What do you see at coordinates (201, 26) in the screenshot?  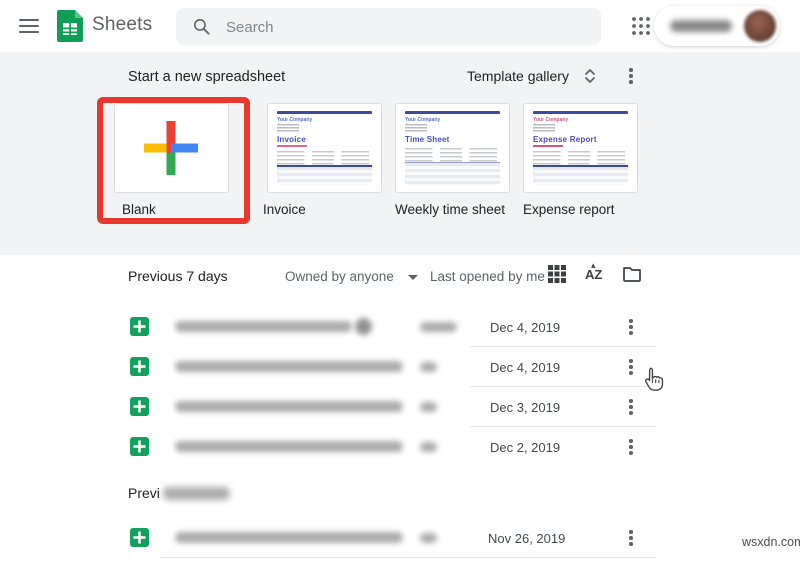 I see `search-icon` at bounding box center [201, 26].